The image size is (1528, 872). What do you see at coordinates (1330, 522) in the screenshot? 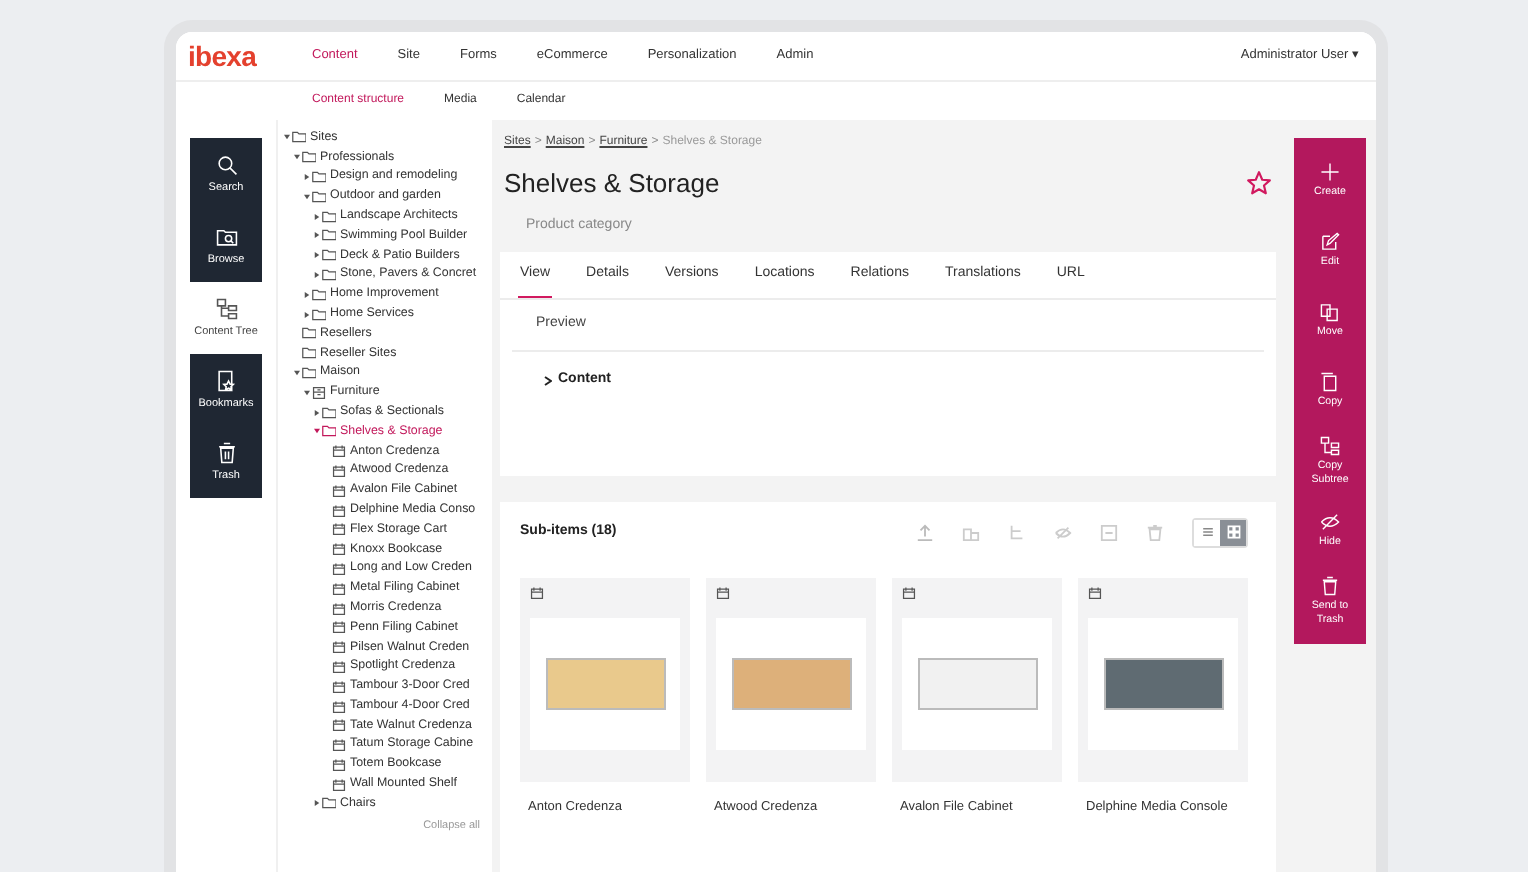
I see `hide-icon` at bounding box center [1330, 522].